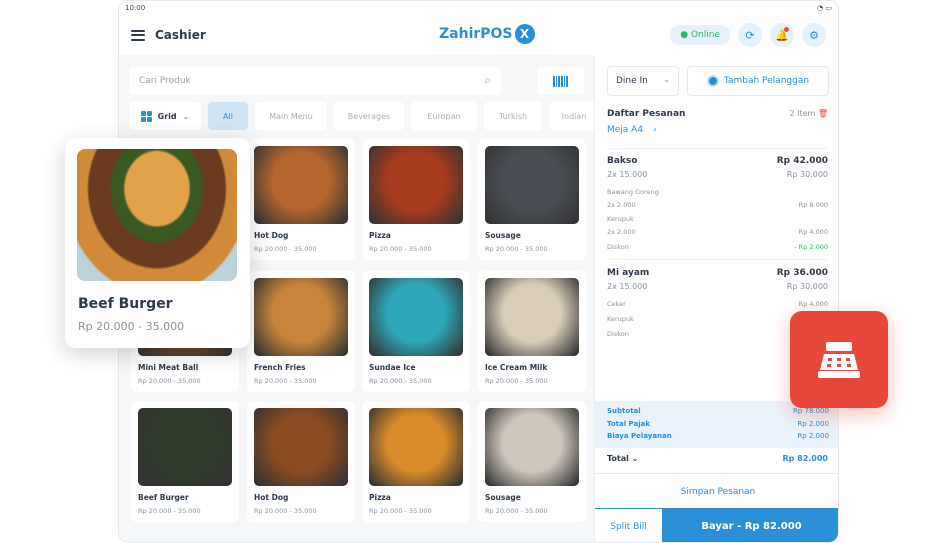  I want to click on tab-indian: Indian, so click(574, 116).